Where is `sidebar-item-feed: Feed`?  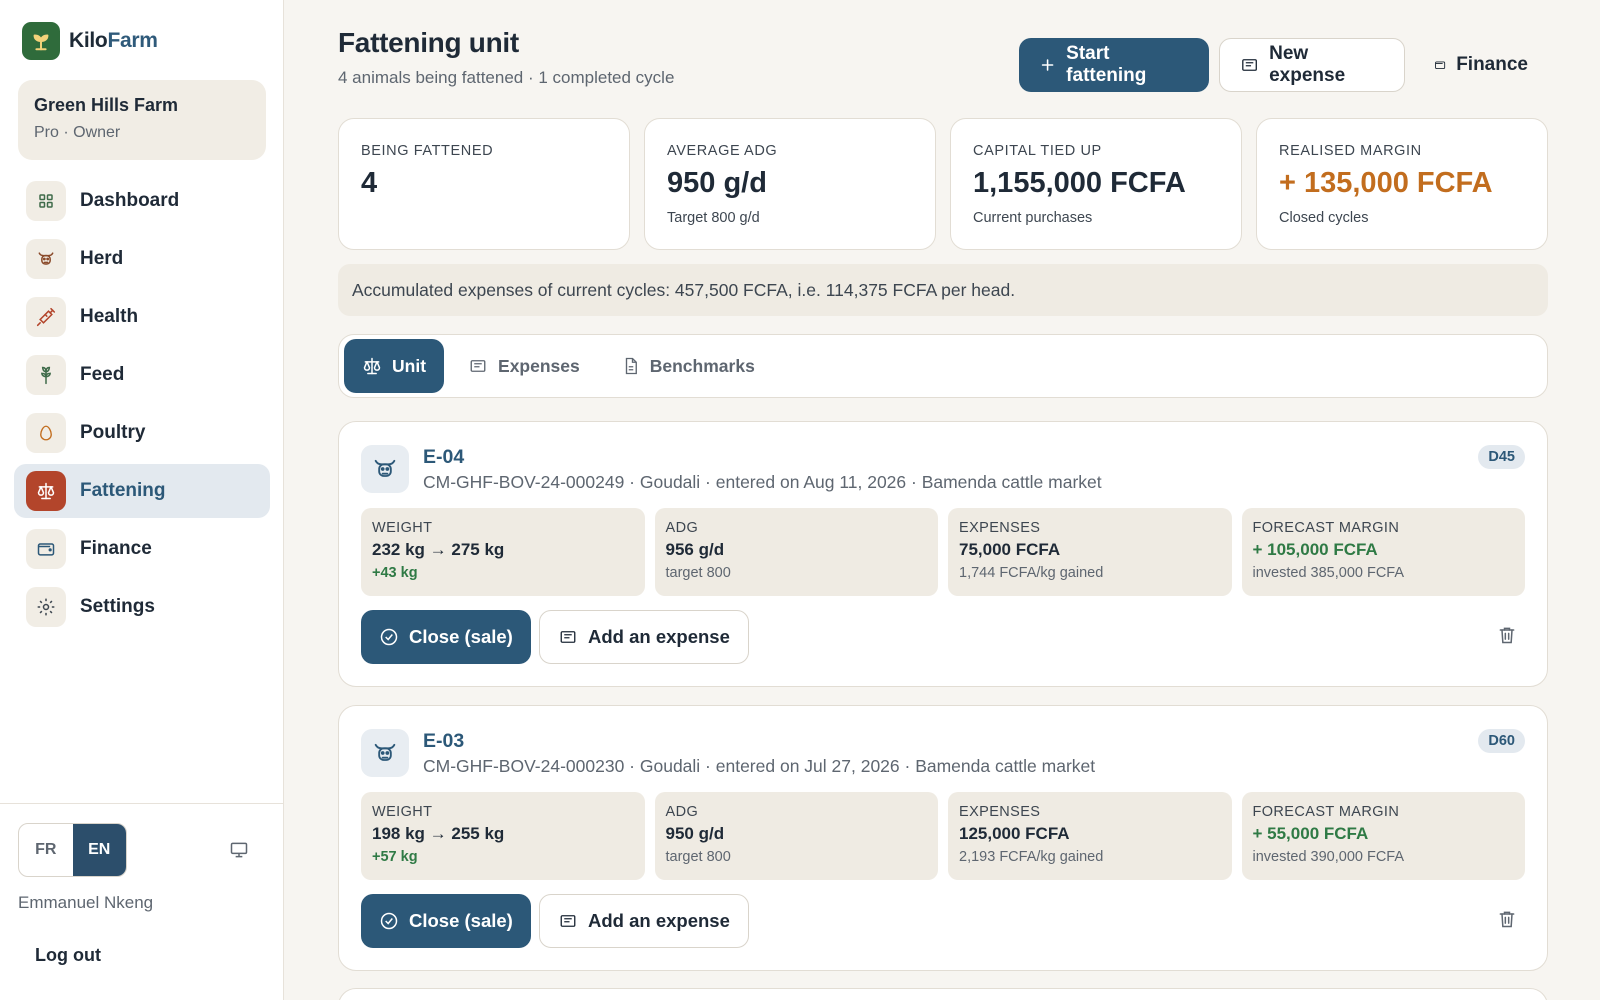
sidebar-item-feed: Feed is located at coordinates (142, 375).